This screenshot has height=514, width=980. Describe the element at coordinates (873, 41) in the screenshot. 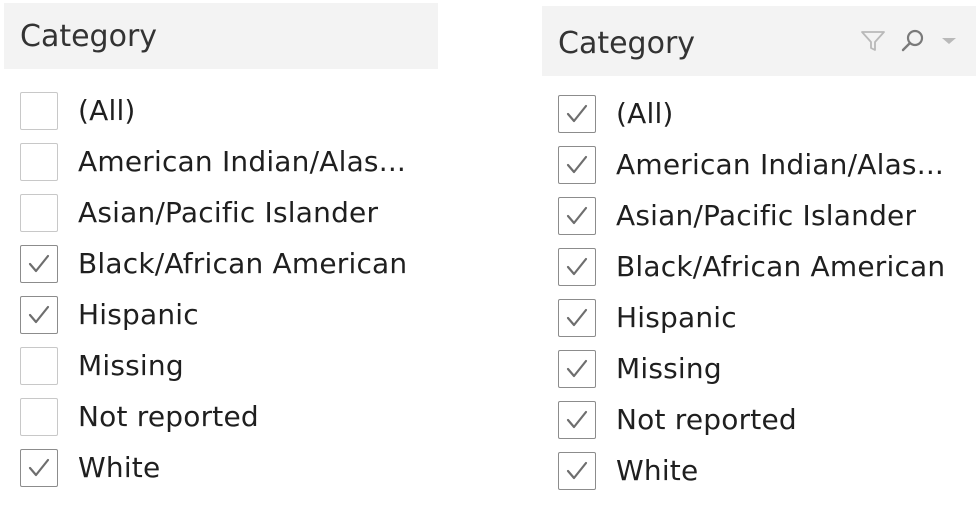

I see `filter-icon` at that location.